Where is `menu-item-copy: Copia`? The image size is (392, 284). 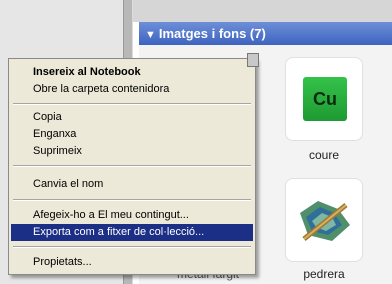 menu-item-copy: Copia is located at coordinates (132, 117).